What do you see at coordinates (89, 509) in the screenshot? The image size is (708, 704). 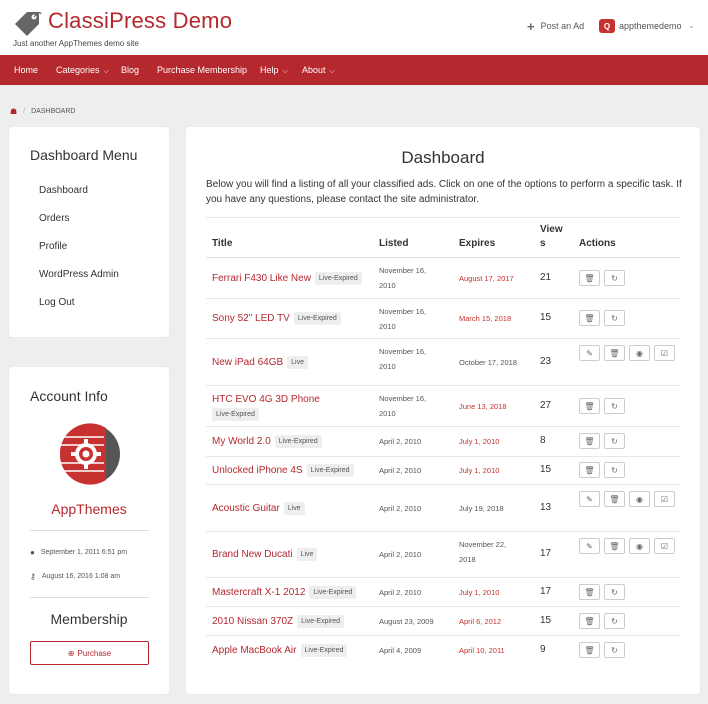 I see `account-name: AppThemes` at bounding box center [89, 509].